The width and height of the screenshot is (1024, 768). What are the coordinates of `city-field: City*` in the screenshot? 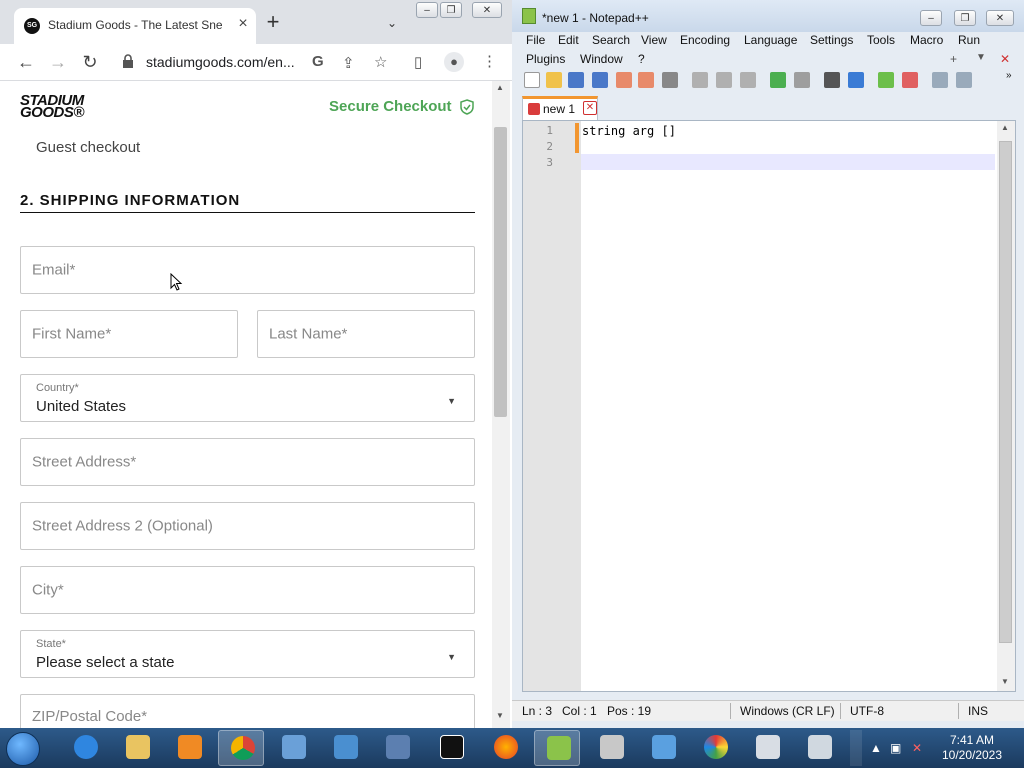 It's located at (247, 590).